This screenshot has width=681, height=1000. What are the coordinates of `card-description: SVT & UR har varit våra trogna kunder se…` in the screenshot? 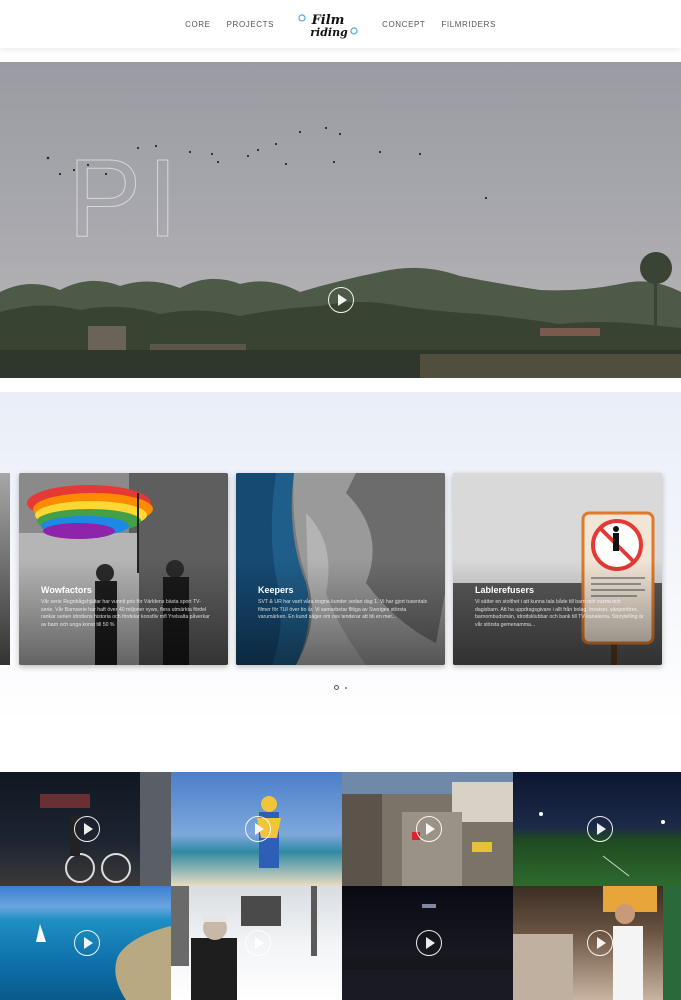 It's located at (343, 610).